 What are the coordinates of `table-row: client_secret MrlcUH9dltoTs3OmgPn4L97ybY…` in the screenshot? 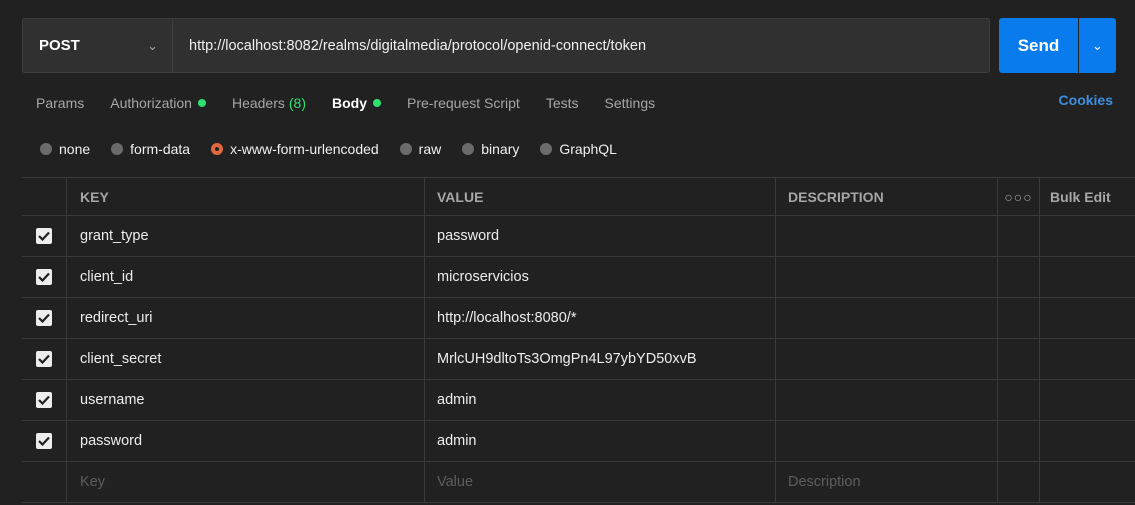 It's located at (578, 359).